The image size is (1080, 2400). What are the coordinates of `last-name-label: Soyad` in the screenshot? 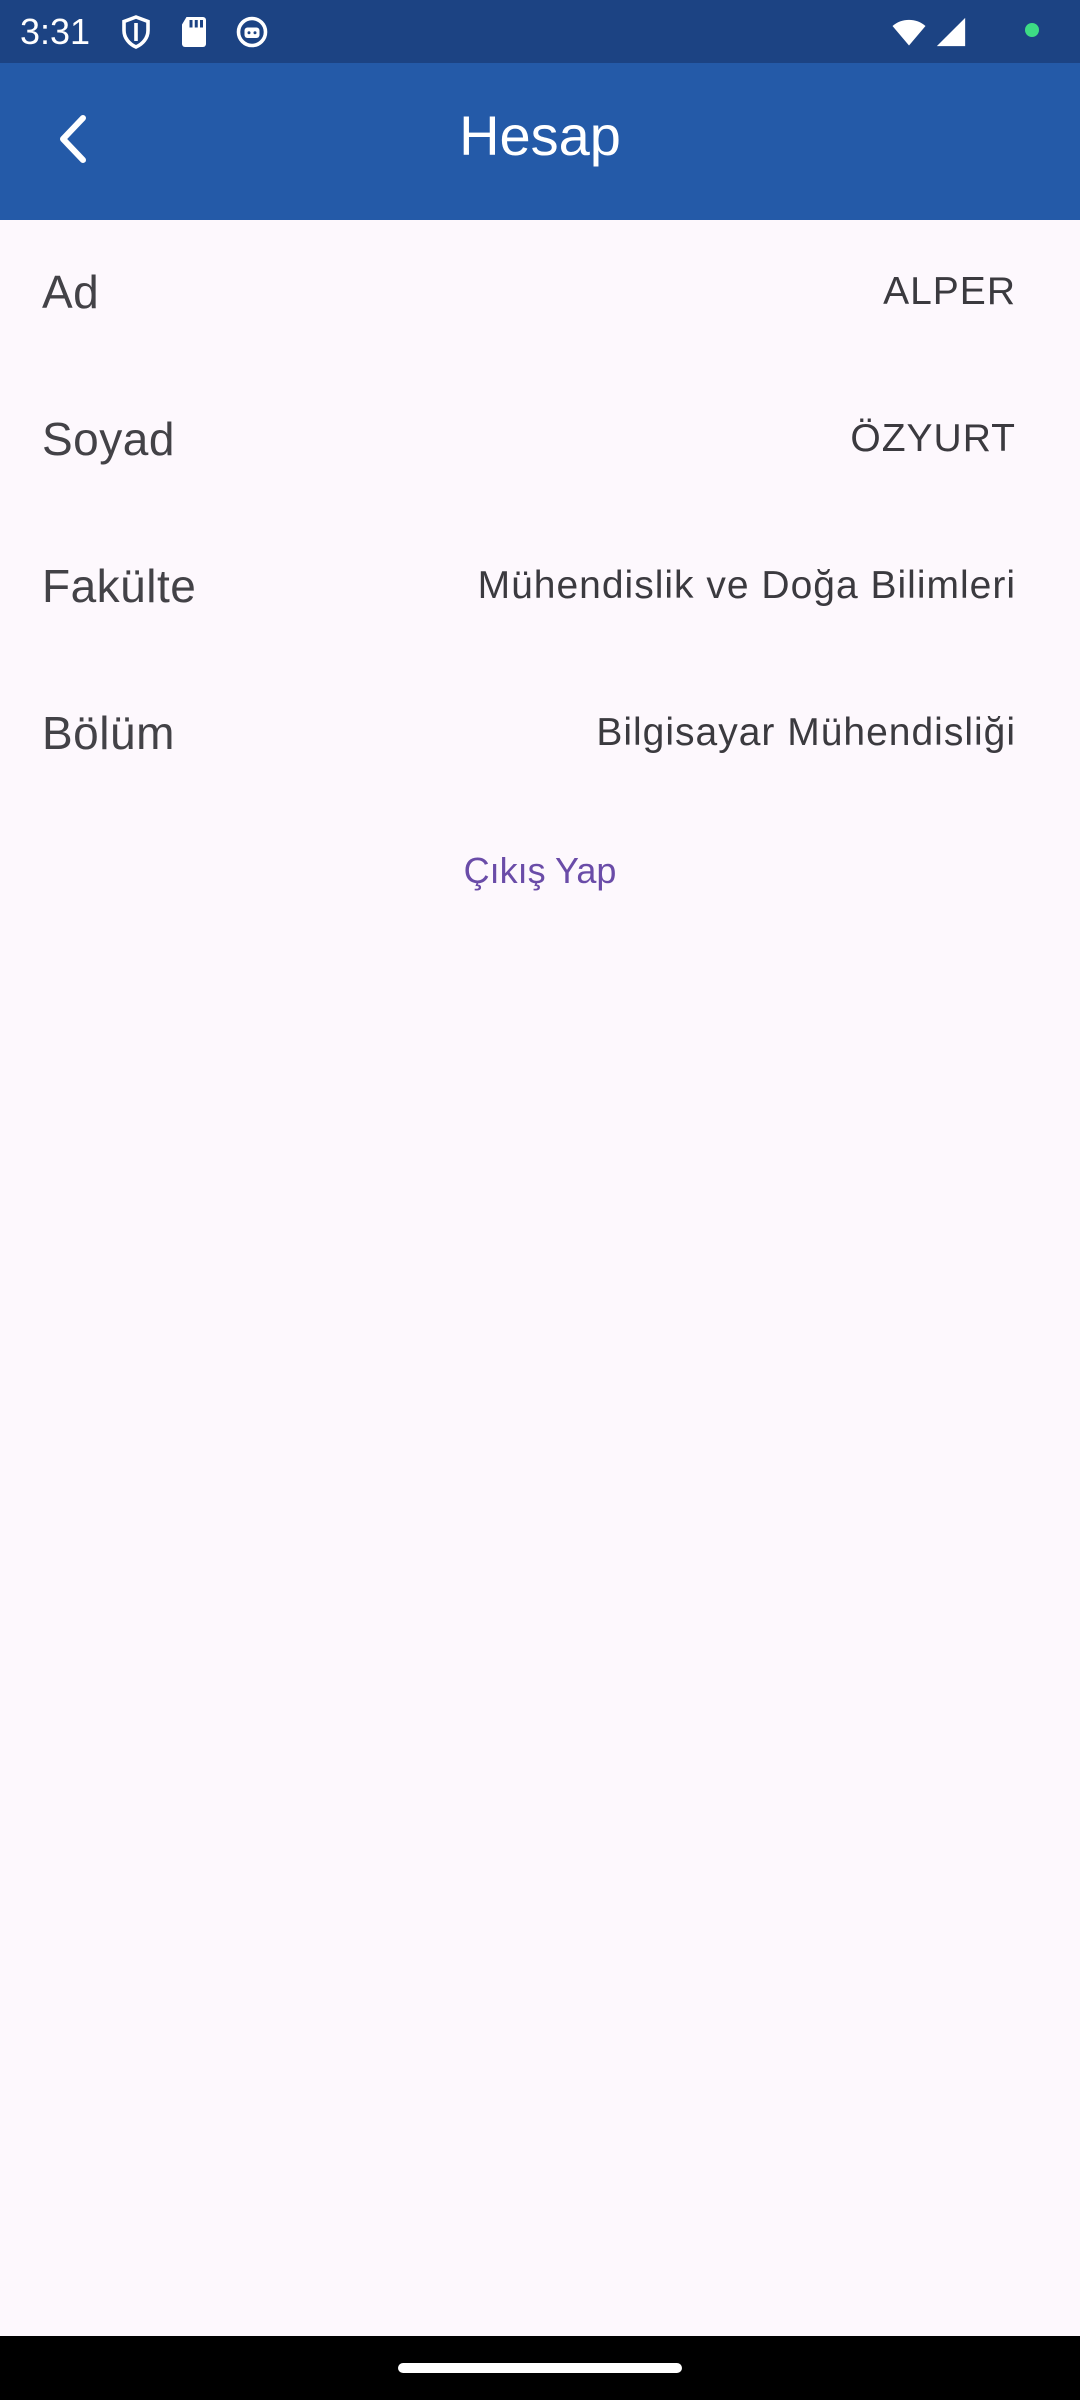 It's located at (108, 439).